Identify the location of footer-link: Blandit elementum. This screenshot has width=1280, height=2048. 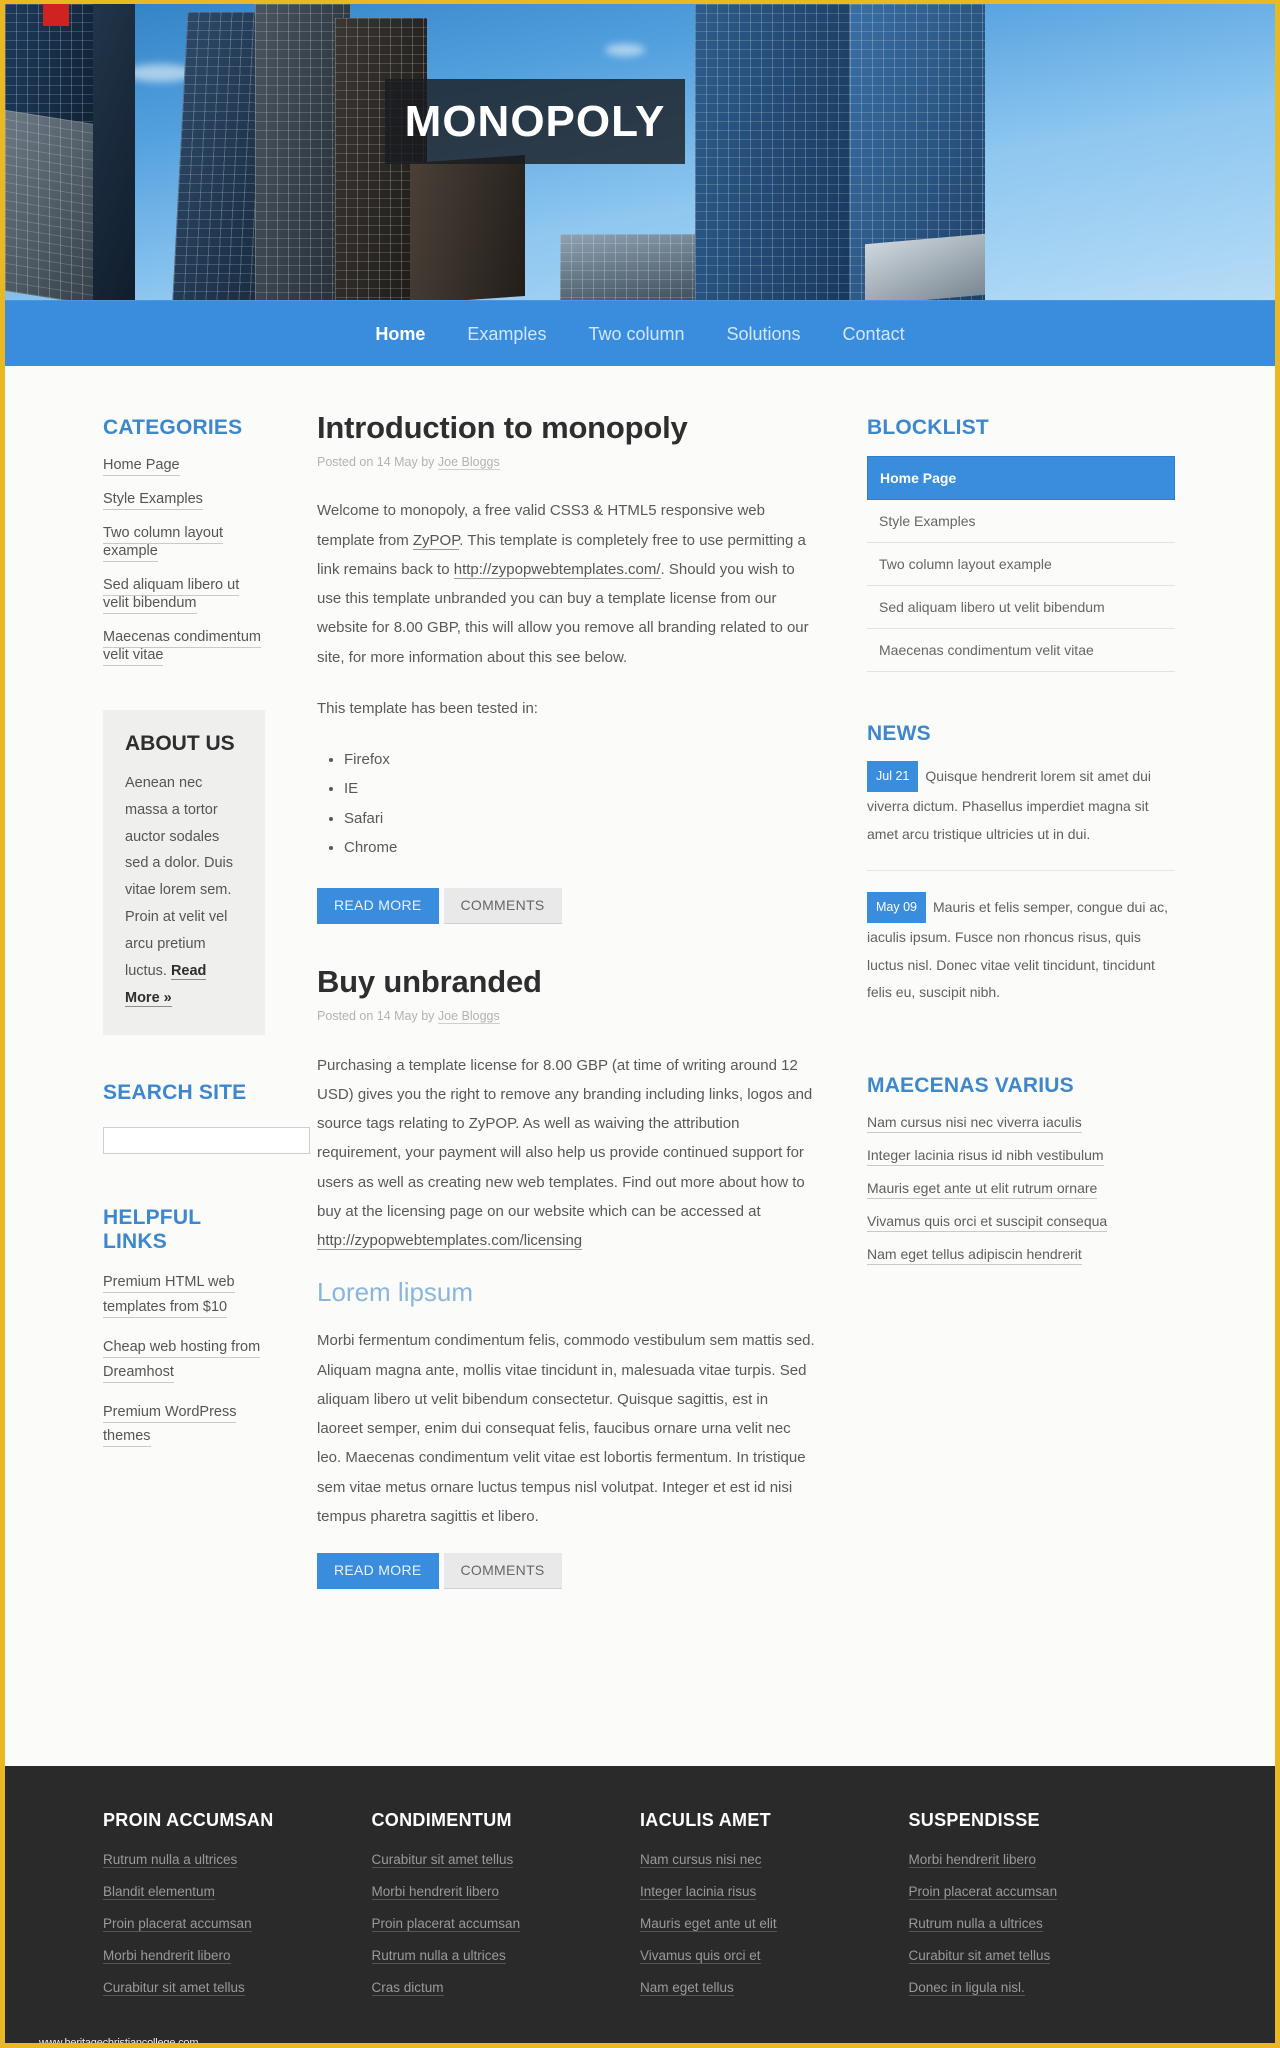
(159, 1892).